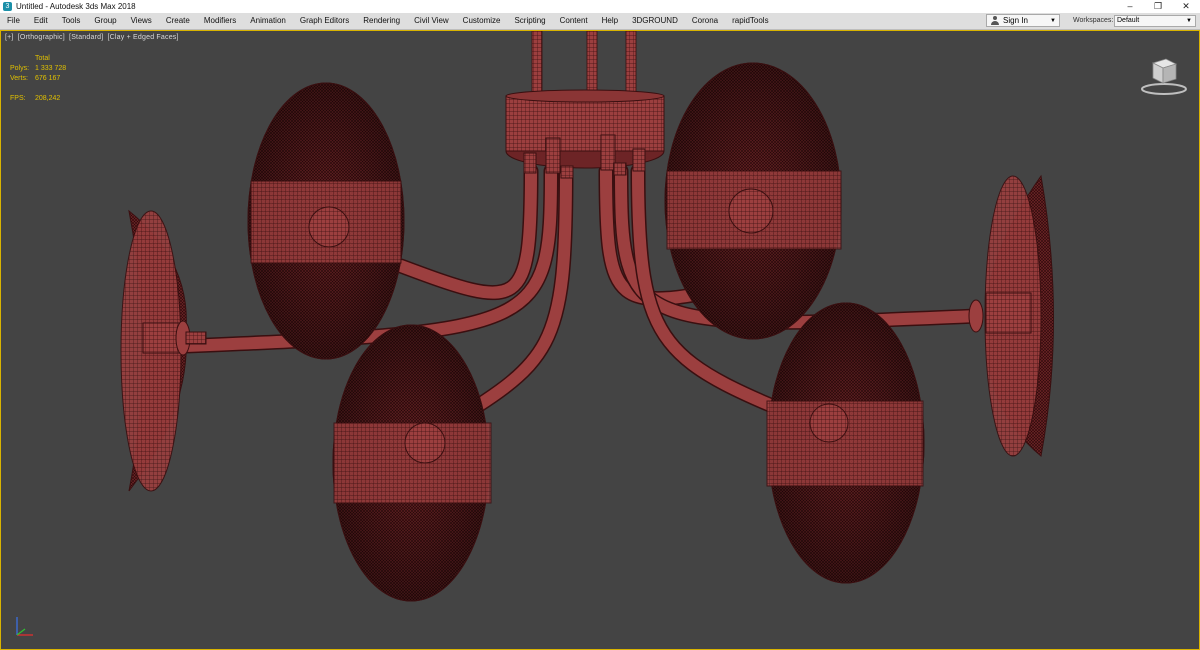 This screenshot has width=1200, height=650. What do you see at coordinates (1128, 20) in the screenshot?
I see `workspaces-value: Default` at bounding box center [1128, 20].